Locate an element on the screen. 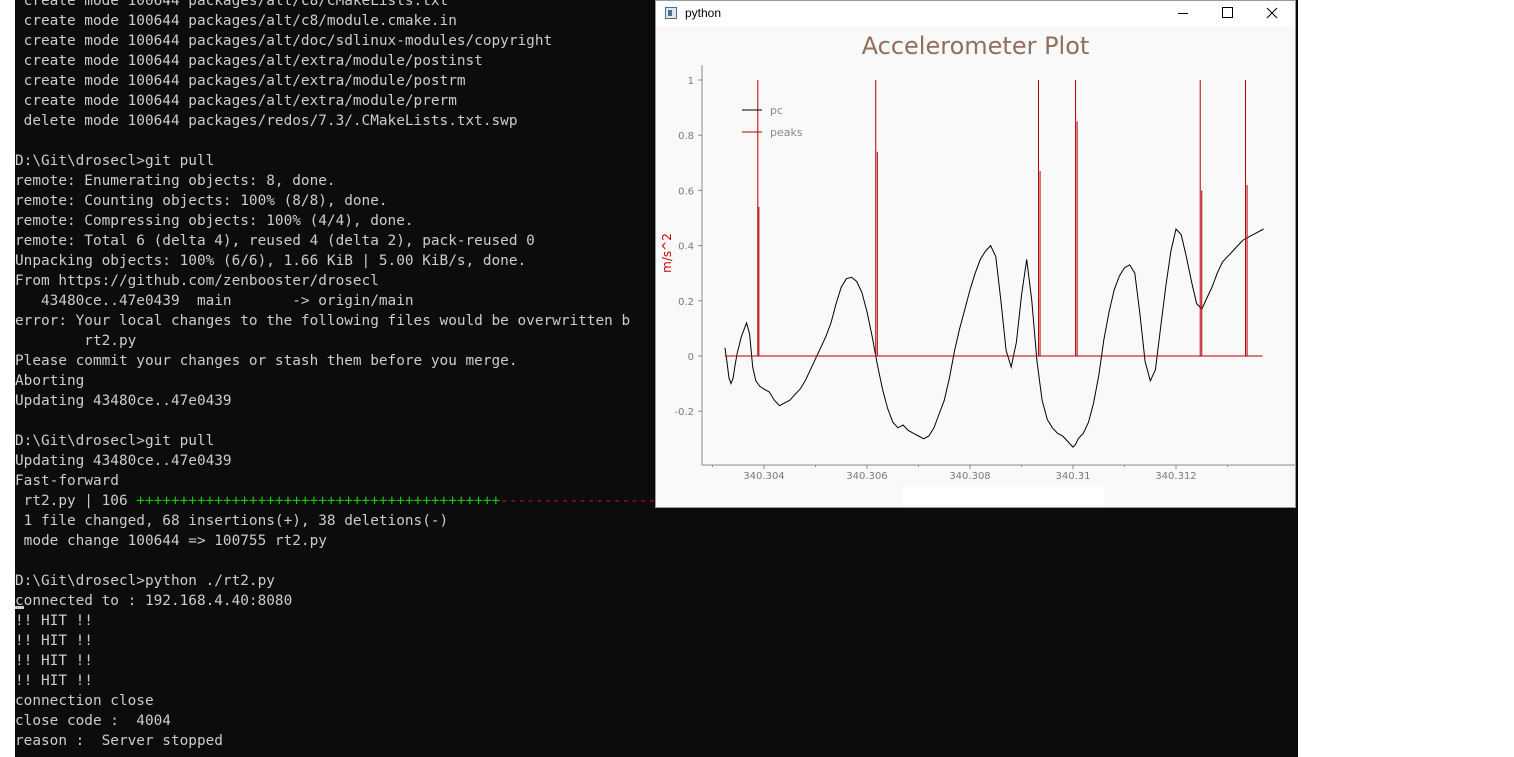 The height and width of the screenshot is (757, 1514). legend-label: peaks is located at coordinates (786, 132).